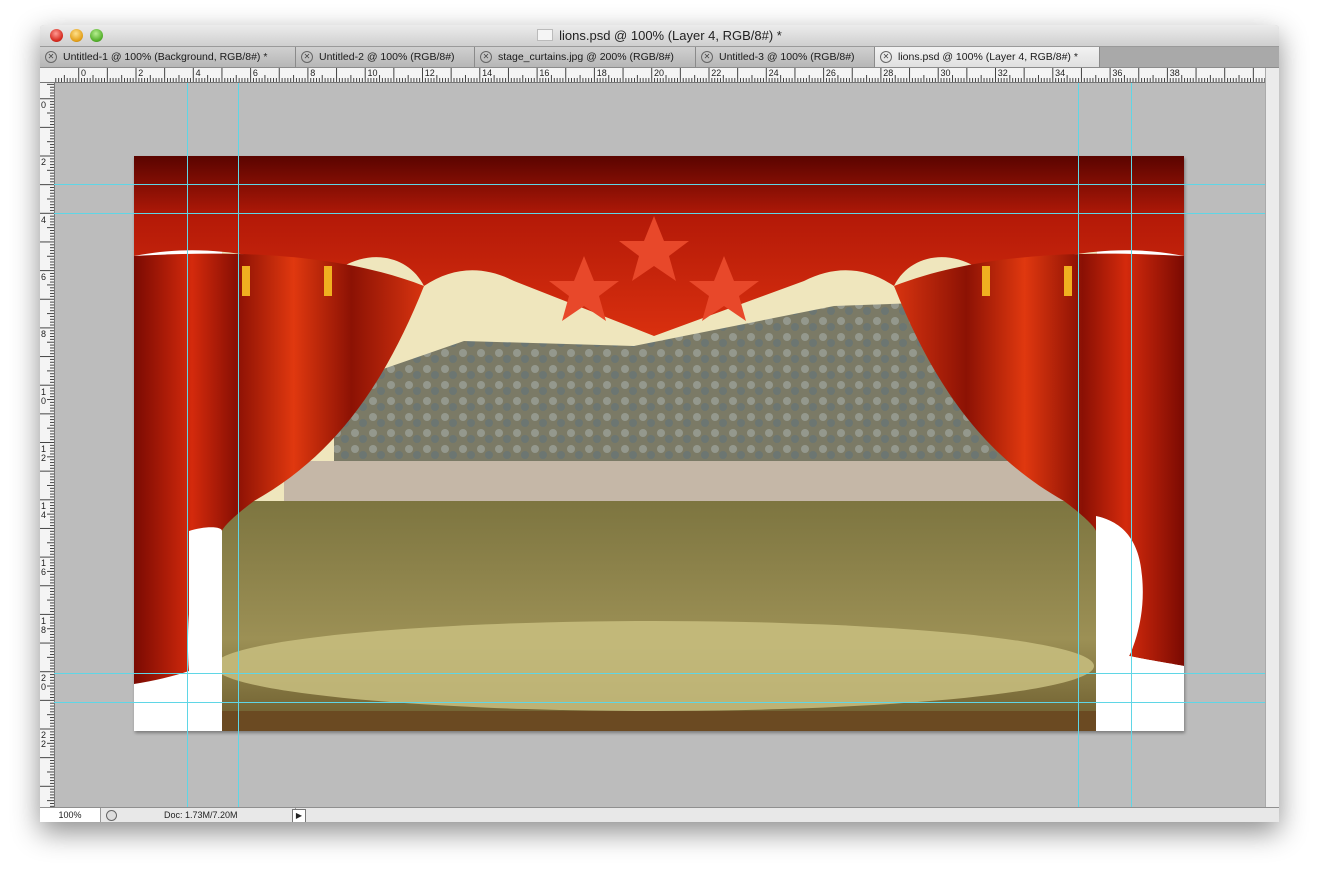 This screenshot has width=1319, height=877. What do you see at coordinates (44, 511) in the screenshot?
I see `ruler-label: 1 4` at bounding box center [44, 511].